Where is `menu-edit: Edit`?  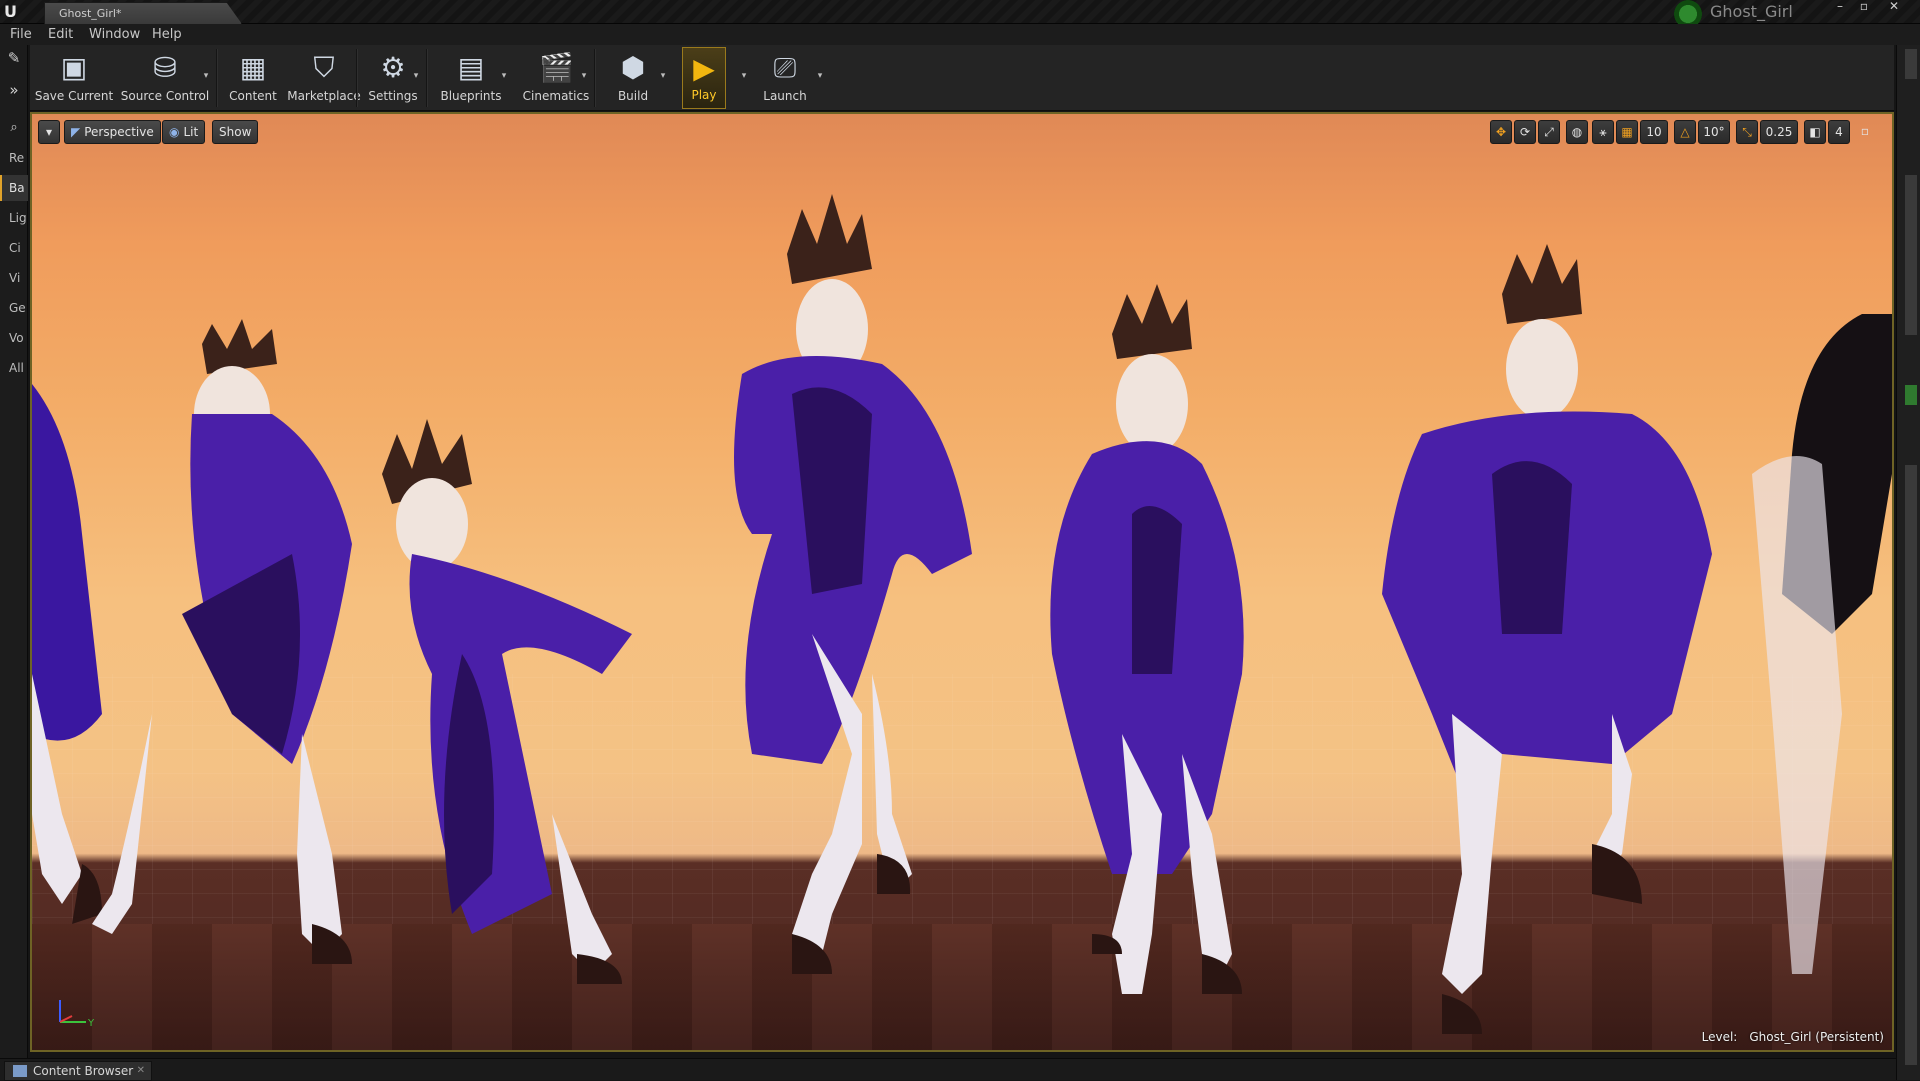 menu-edit: Edit is located at coordinates (60, 34).